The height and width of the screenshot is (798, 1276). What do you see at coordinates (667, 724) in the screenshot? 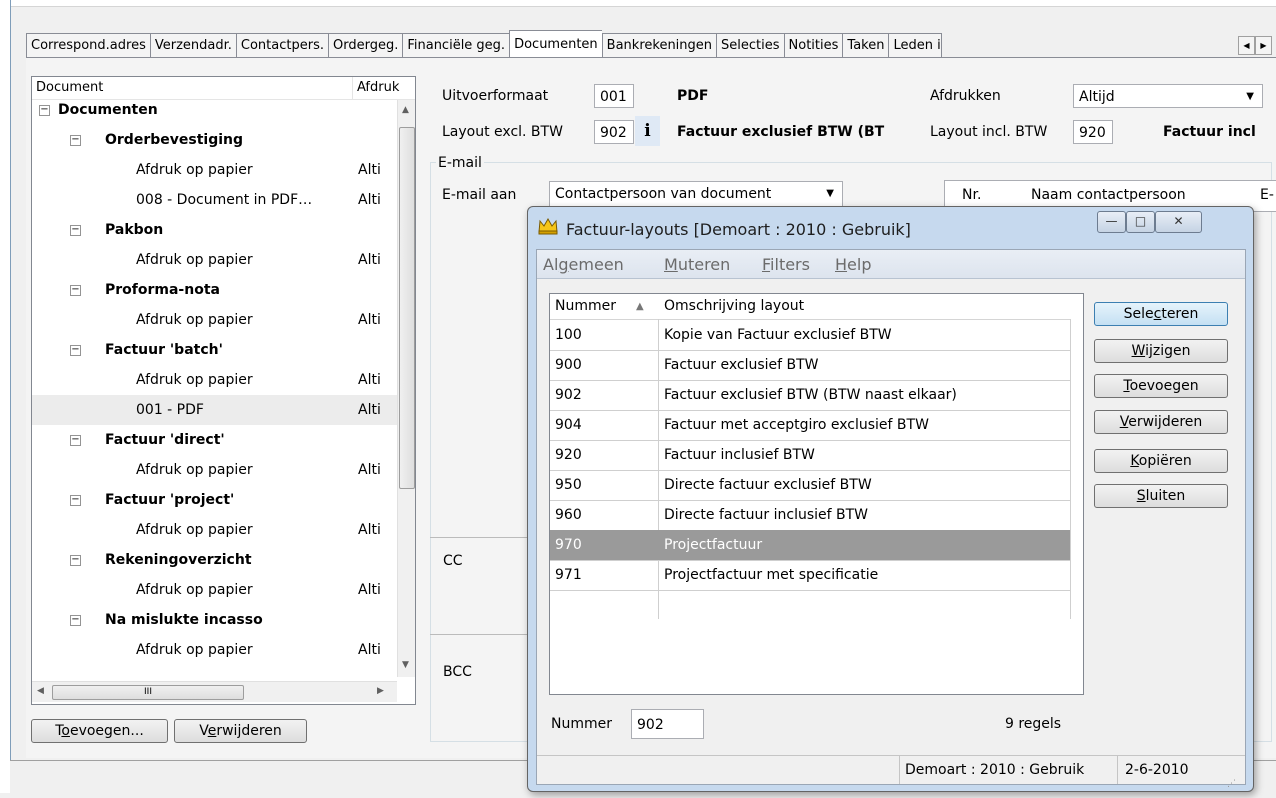
I see `nummer-input: 902` at bounding box center [667, 724].